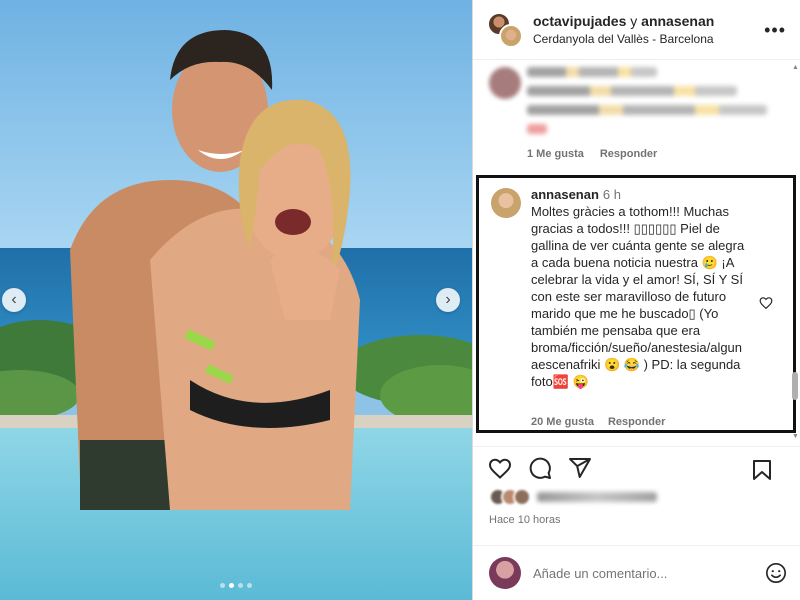 The width and height of the screenshot is (800, 600). Describe the element at coordinates (555, 154) in the screenshot. I see `comment-likes: 1 Me gusta` at that location.